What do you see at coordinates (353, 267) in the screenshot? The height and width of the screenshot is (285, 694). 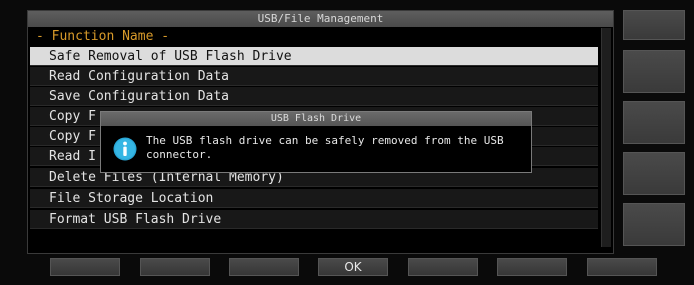 I see `ok-button: OK` at bounding box center [353, 267].